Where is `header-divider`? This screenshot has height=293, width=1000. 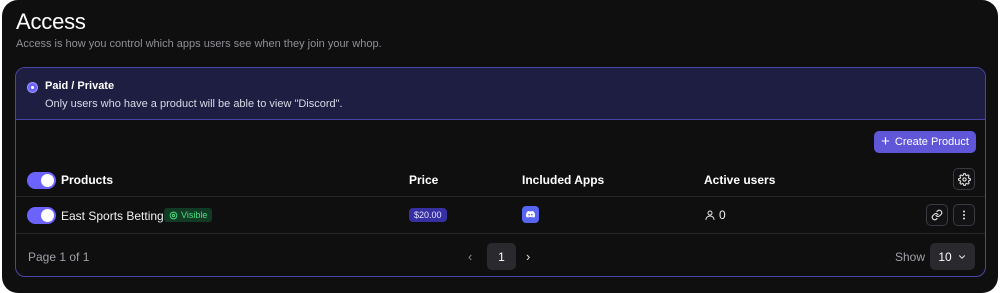
header-divider is located at coordinates (500, 196).